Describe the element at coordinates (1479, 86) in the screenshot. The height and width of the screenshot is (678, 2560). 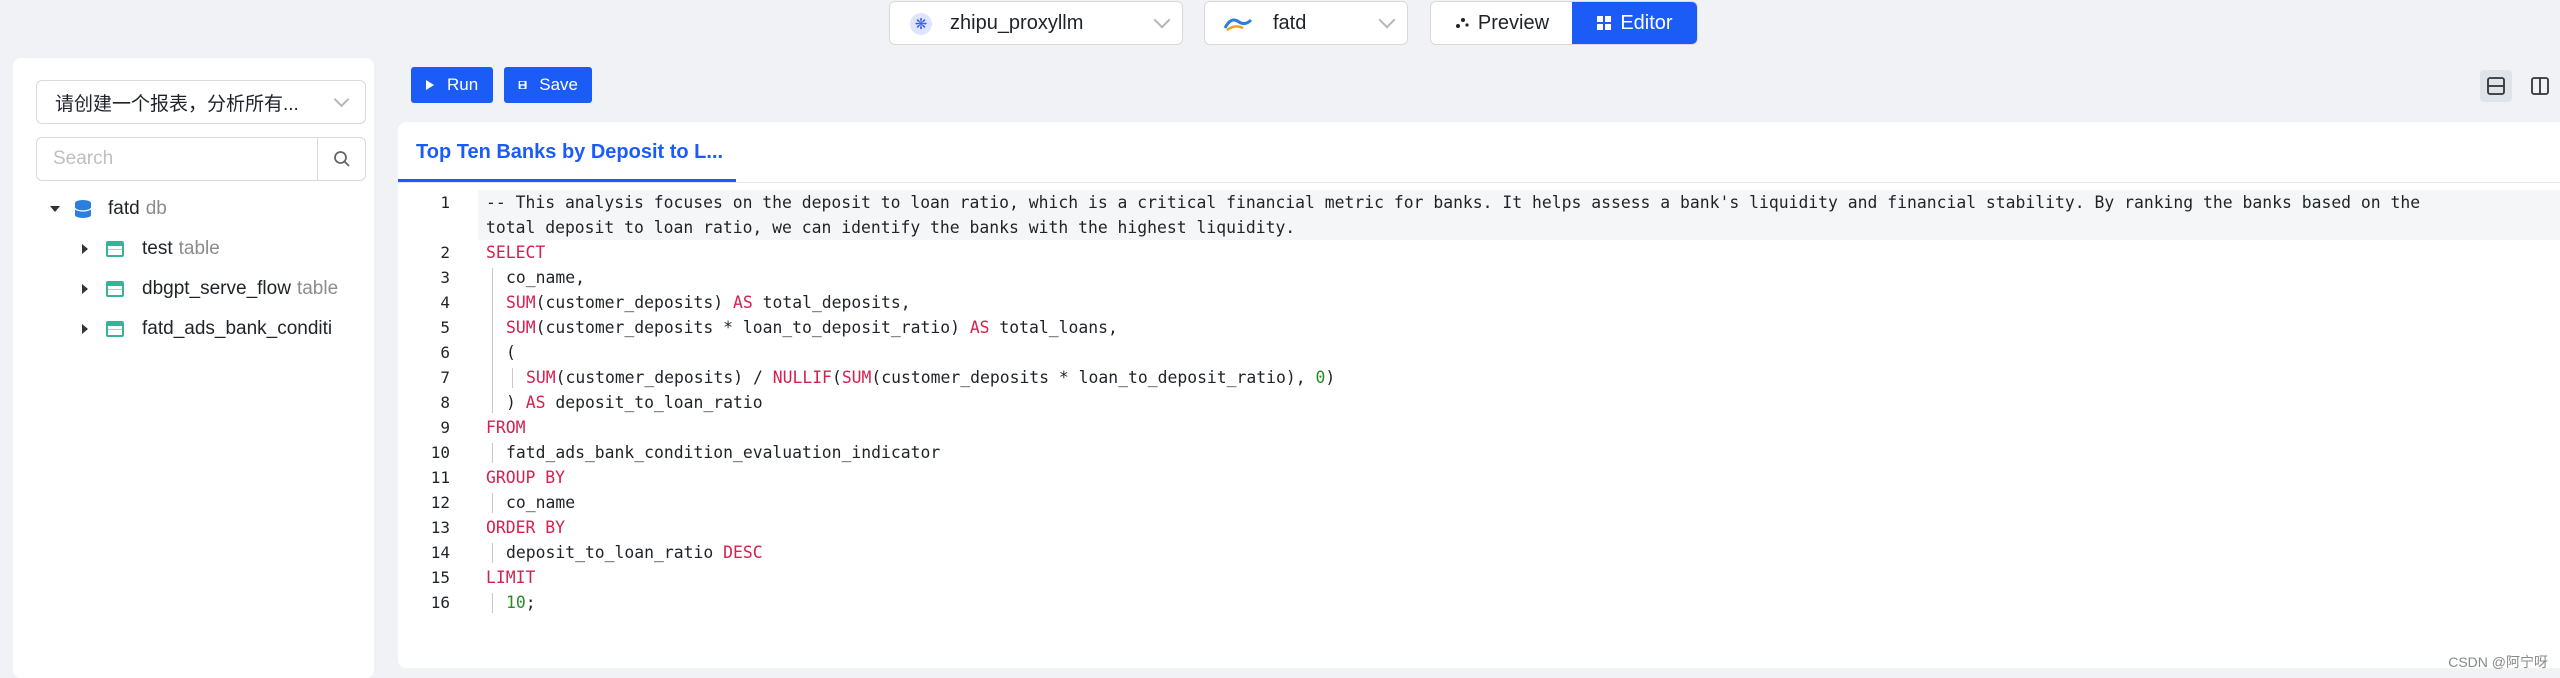
I see `editor-toolbar: Run Save` at that location.